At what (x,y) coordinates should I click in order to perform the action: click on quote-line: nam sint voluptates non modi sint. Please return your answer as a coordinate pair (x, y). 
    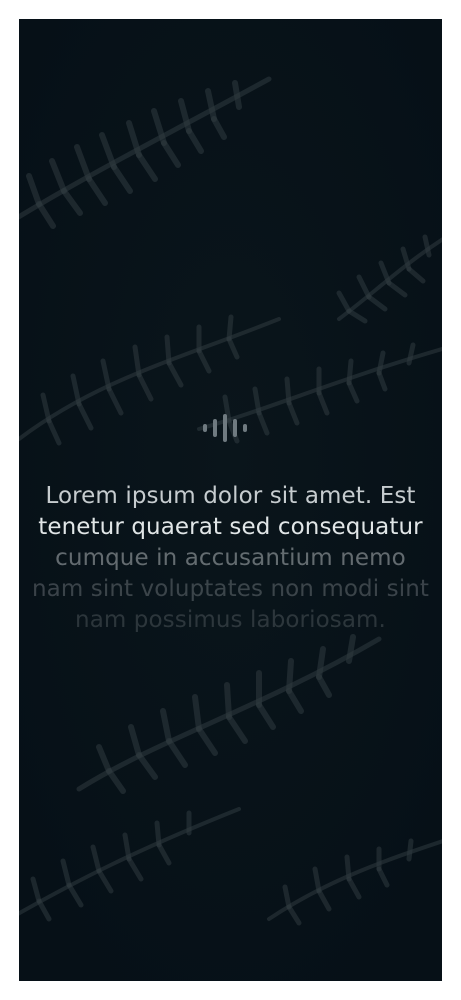
    Looking at the image, I should click on (230, 589).